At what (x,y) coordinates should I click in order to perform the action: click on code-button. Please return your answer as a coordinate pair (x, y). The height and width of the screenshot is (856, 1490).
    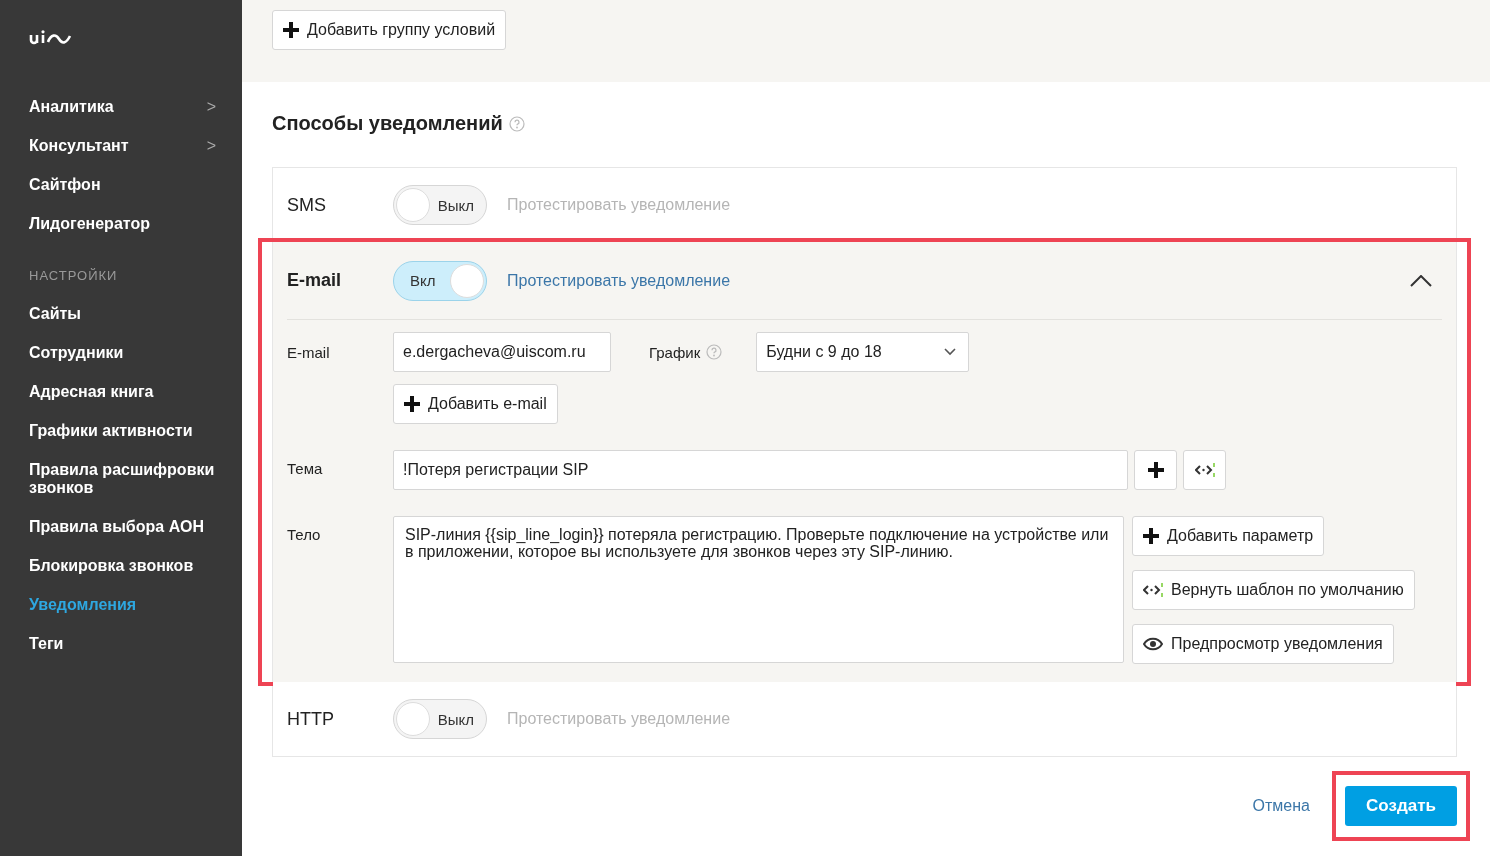
    Looking at the image, I should click on (1204, 470).